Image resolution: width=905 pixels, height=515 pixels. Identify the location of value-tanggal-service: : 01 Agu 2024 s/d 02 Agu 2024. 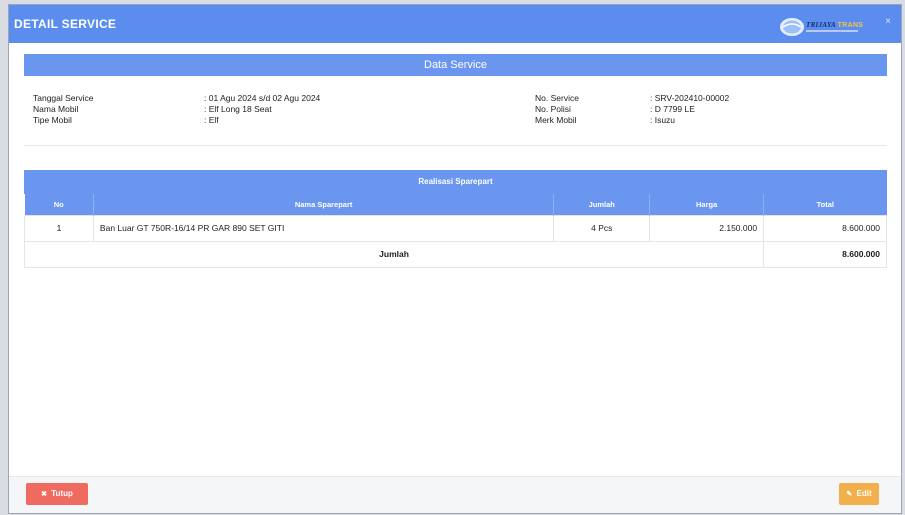
(262, 98).